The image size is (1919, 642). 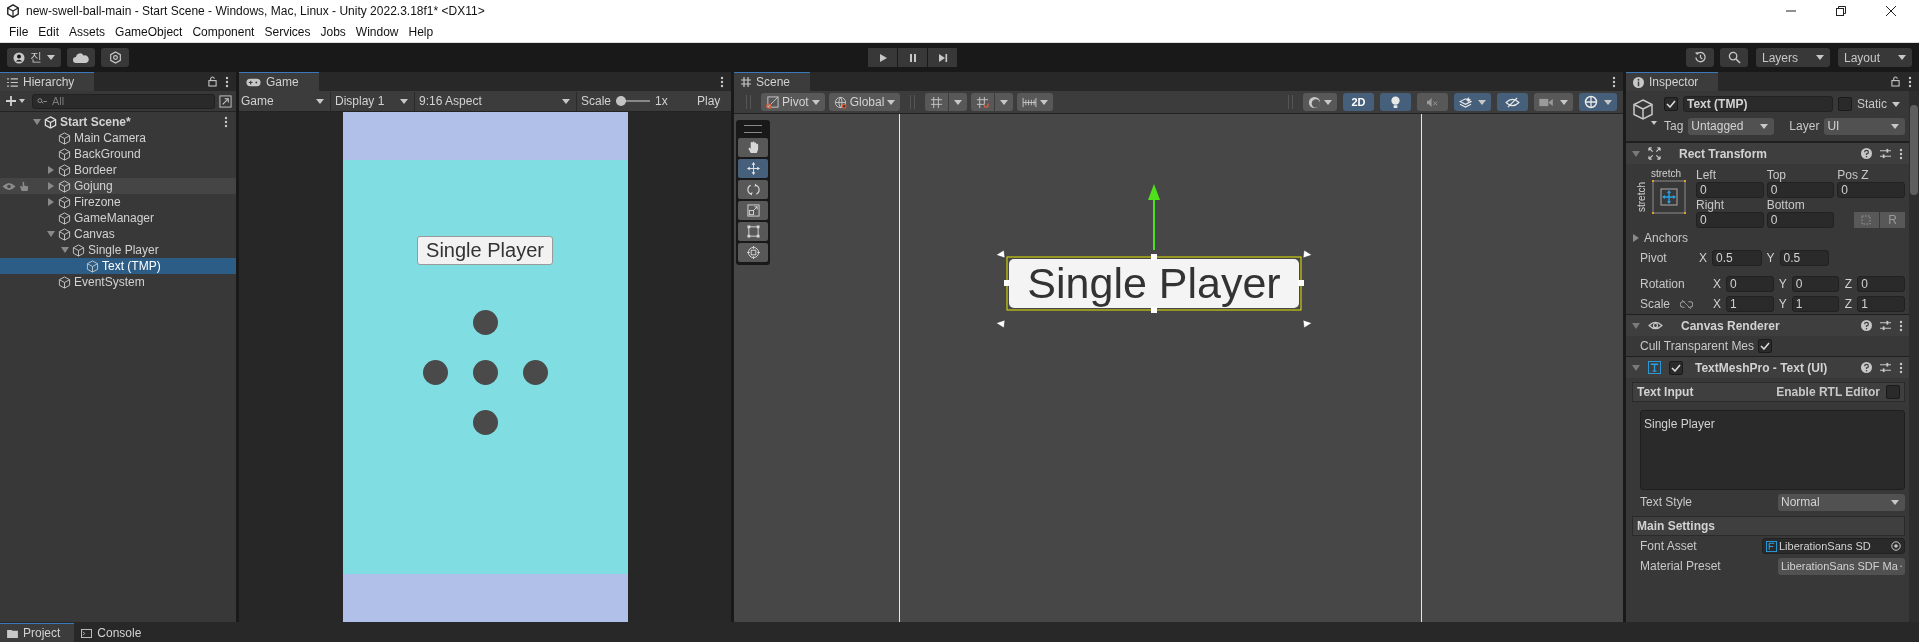 I want to click on menu-item: Services, so click(x=287, y=32).